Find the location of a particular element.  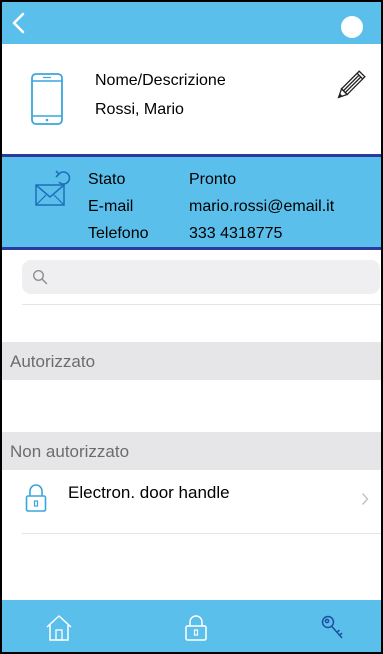

tab-locks is located at coordinates (195, 626).